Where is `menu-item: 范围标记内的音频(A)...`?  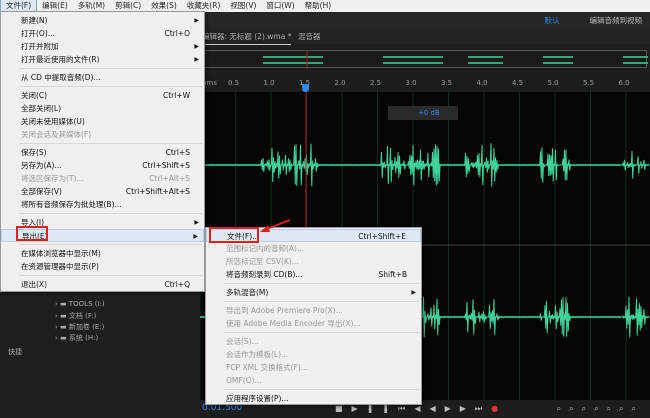
menu-item: 范围标记内的音频(A)... is located at coordinates (313, 248).